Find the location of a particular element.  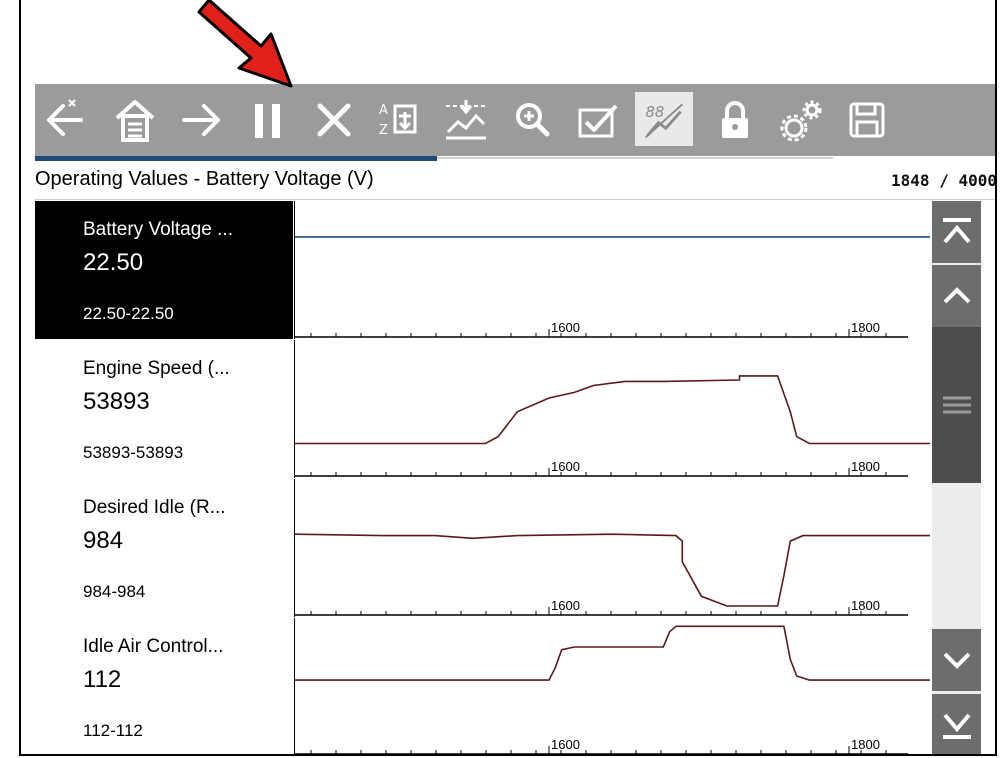

zoom-icon is located at coordinates (533, 120).